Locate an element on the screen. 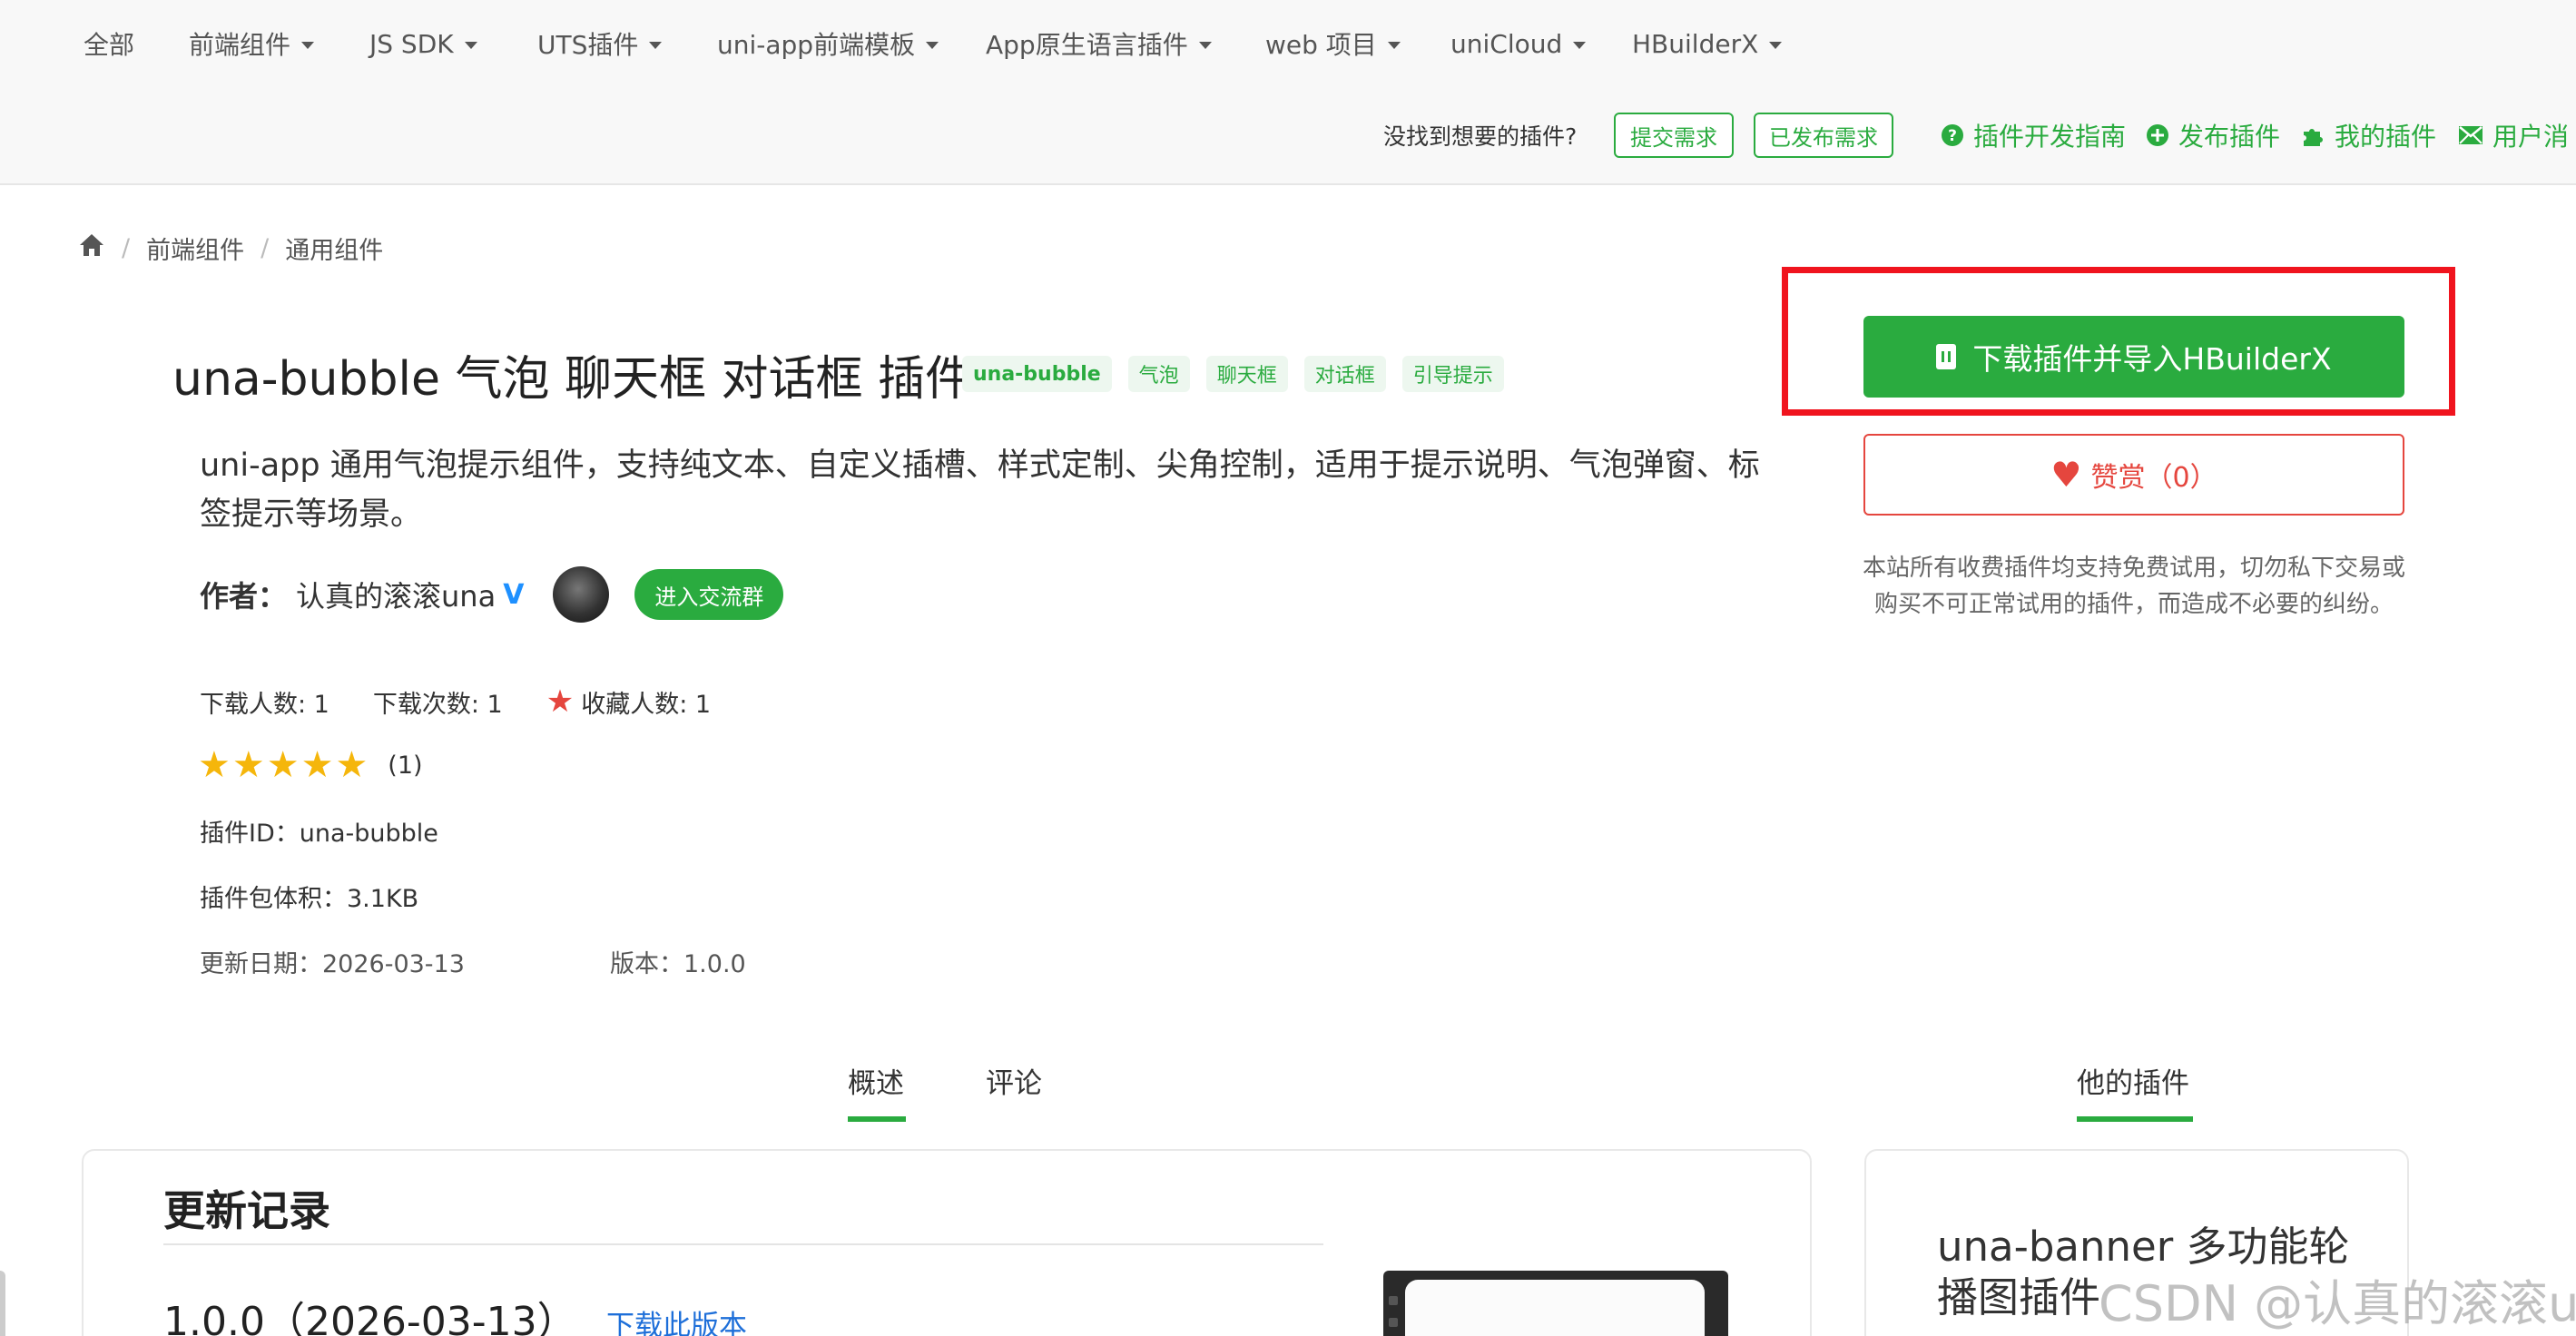 This screenshot has height=1336, width=2576. nav-item-all: 全部 is located at coordinates (109, 44).